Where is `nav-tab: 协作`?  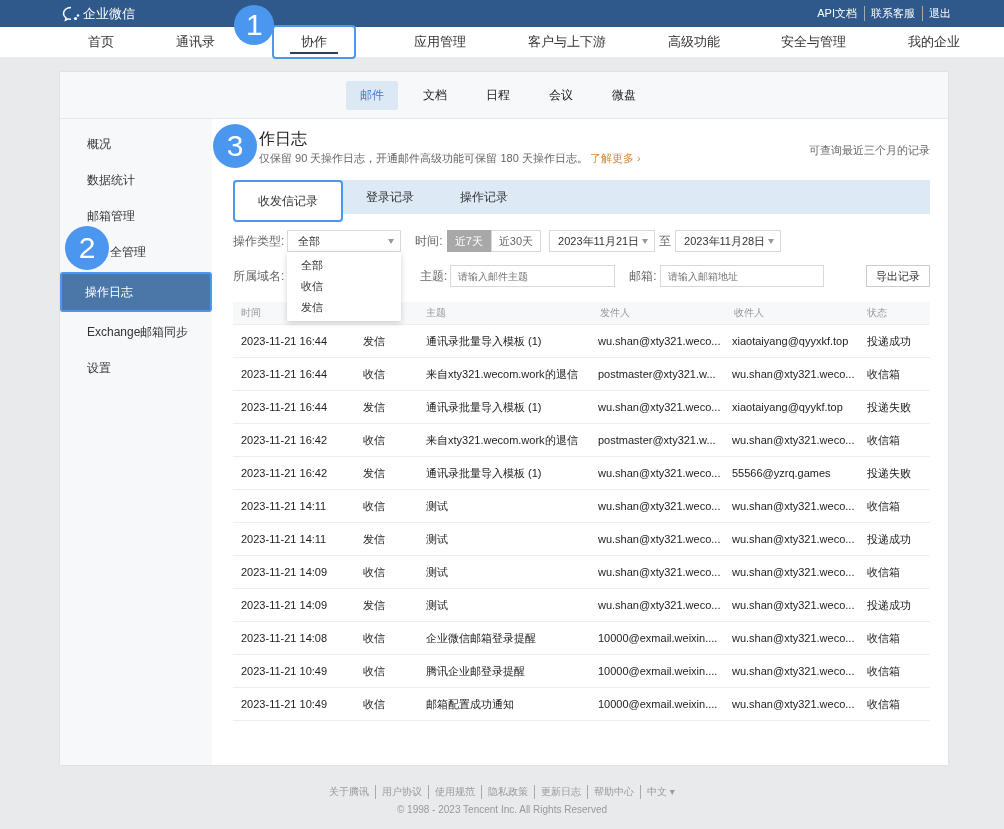
nav-tab: 协作 is located at coordinates (314, 42).